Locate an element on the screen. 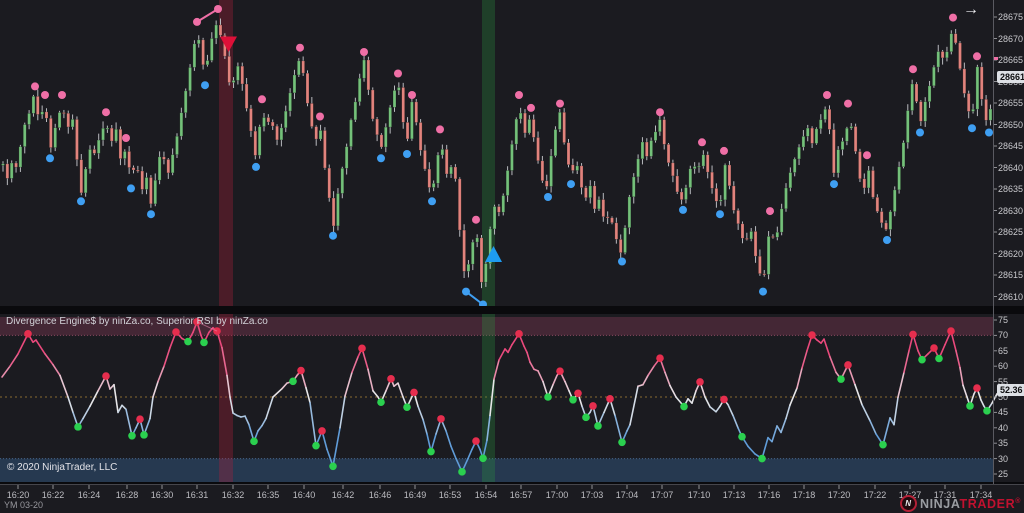 The height and width of the screenshot is (513, 1024). price-tick-label: 28670 is located at coordinates (1011, 38).